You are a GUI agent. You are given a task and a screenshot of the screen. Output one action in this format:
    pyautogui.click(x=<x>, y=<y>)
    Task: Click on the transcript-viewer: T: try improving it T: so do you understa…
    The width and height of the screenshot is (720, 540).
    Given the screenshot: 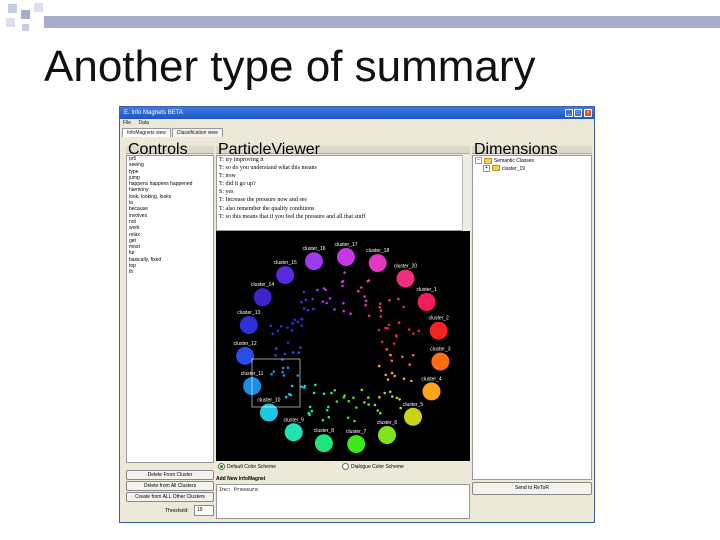 What is the action you would take?
    pyautogui.click(x=343, y=193)
    